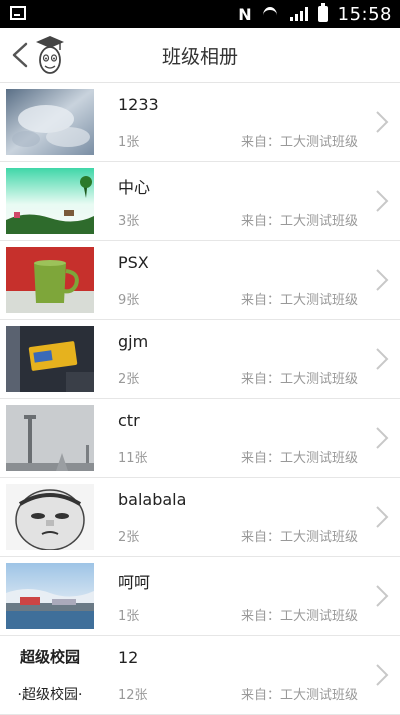 The image size is (400, 715). What do you see at coordinates (200, 438) in the screenshot?
I see `album-row: ctr 11张 来自：工大测试班级` at bounding box center [200, 438].